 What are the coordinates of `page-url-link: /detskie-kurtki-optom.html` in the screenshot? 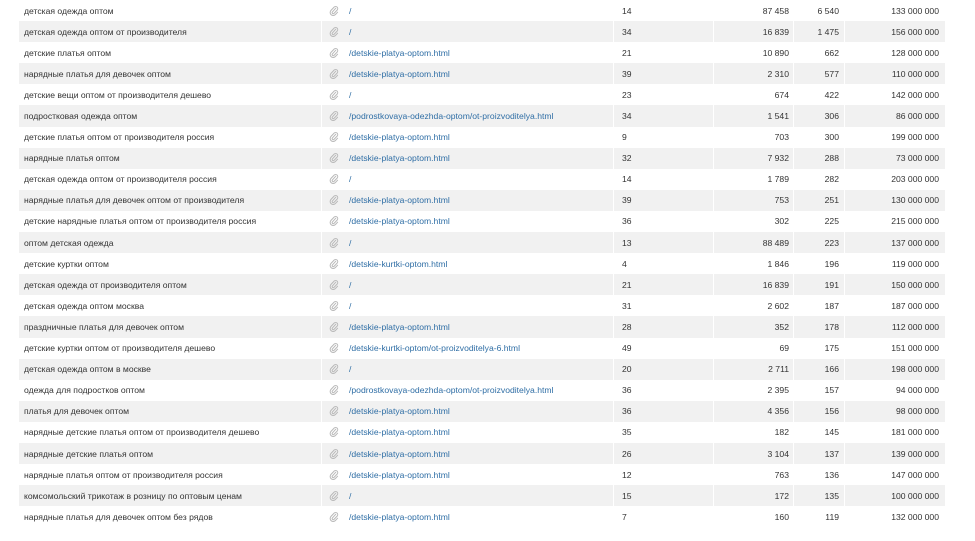 It's located at (398, 264).